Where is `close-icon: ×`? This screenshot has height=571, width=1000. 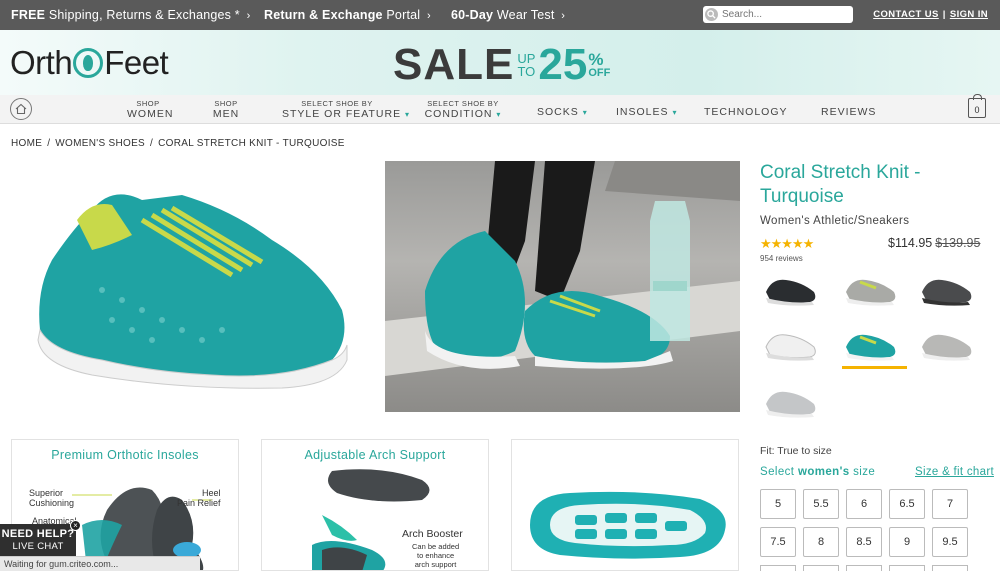 close-icon: × is located at coordinates (75, 525).